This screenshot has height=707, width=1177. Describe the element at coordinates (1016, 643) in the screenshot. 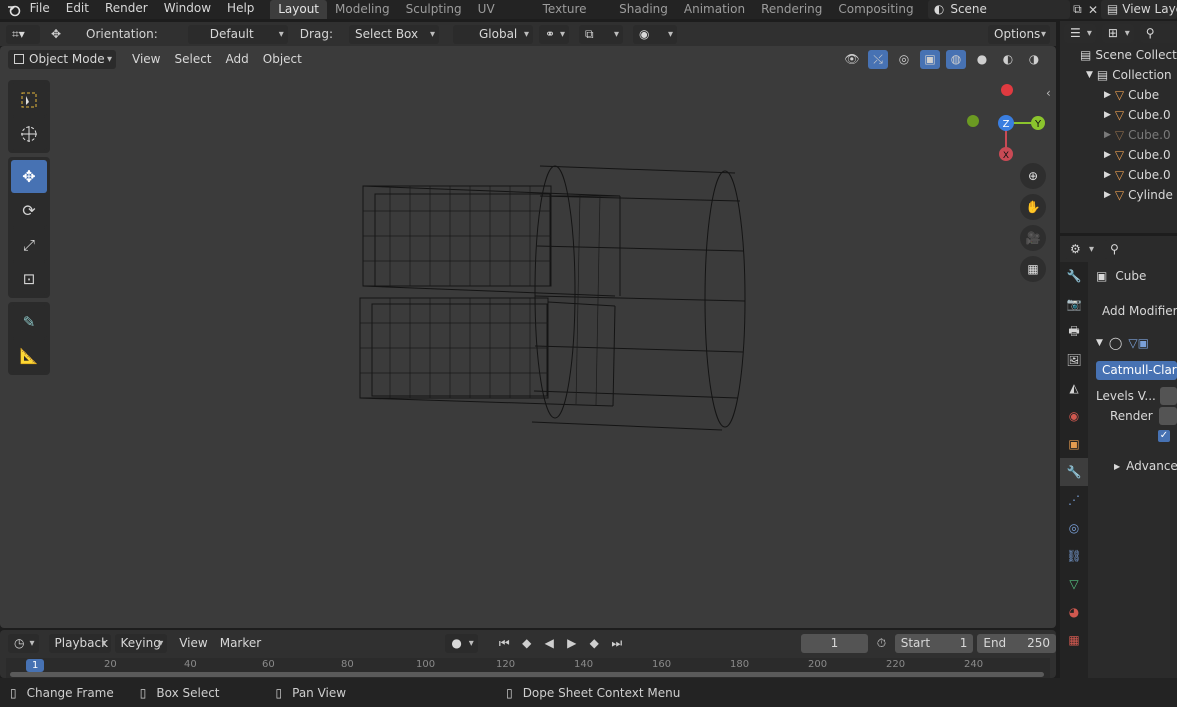

I see `end-frame-field: End 250` at that location.